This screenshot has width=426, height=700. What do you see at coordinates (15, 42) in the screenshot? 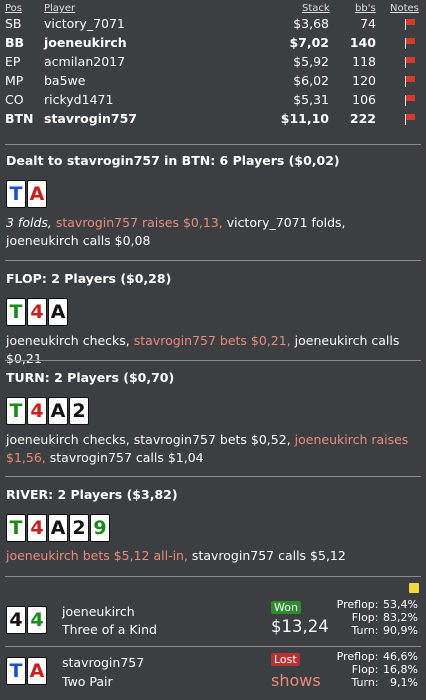
I see `seat-pos: BB` at bounding box center [15, 42].